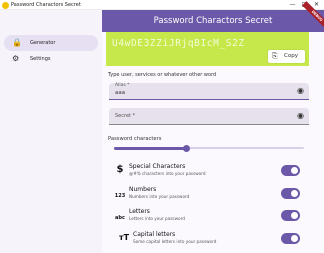  Describe the element at coordinates (120, 218) in the screenshot. I see `letters-icon: abc` at that location.